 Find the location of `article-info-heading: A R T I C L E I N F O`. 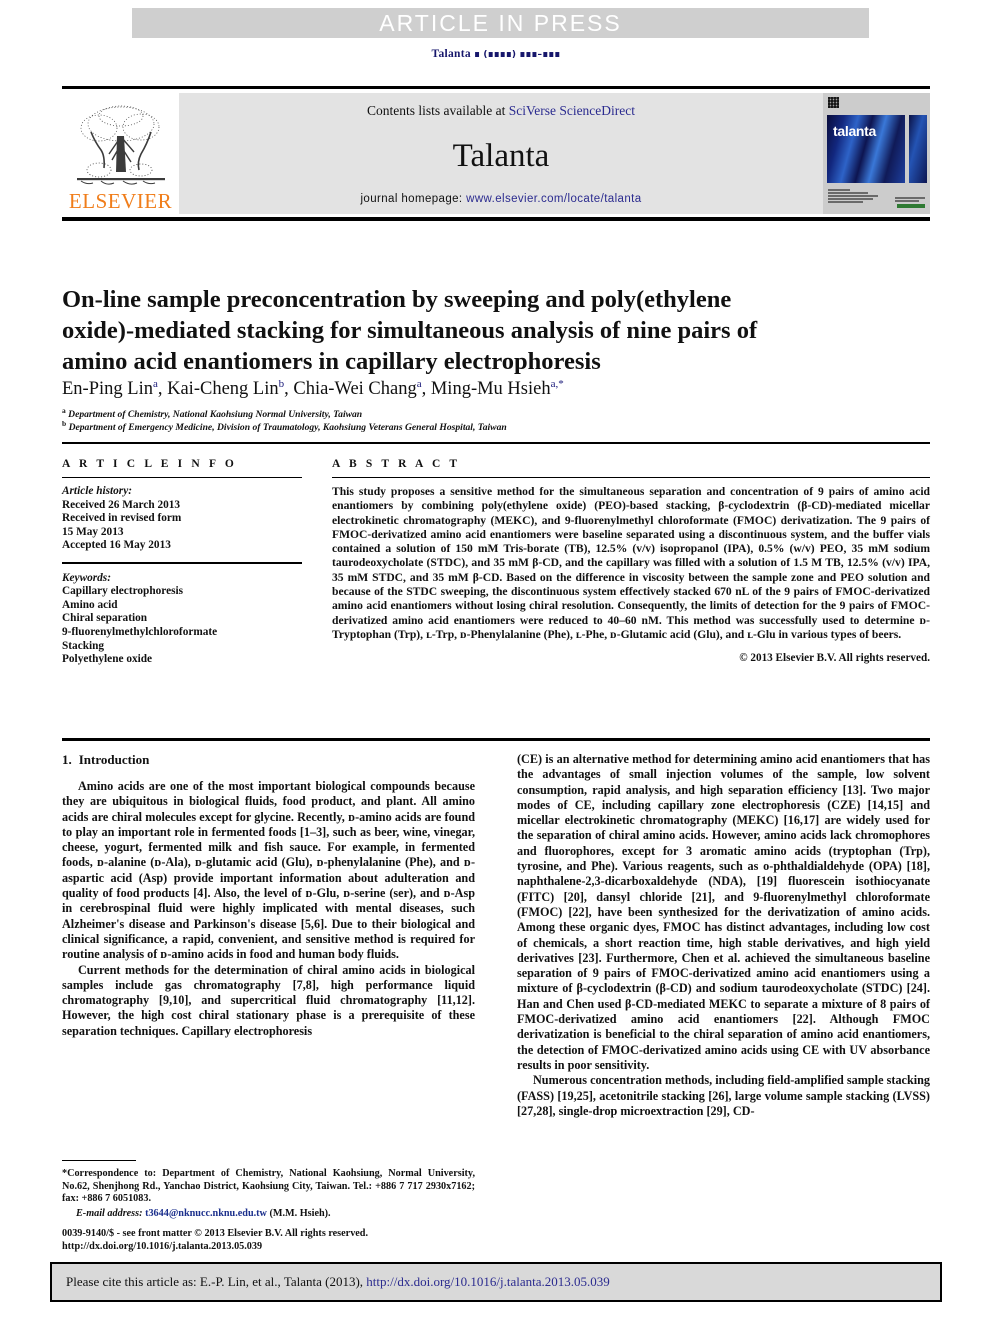

article-info-heading: A R T I C L E I N F O is located at coordinates (149, 464).